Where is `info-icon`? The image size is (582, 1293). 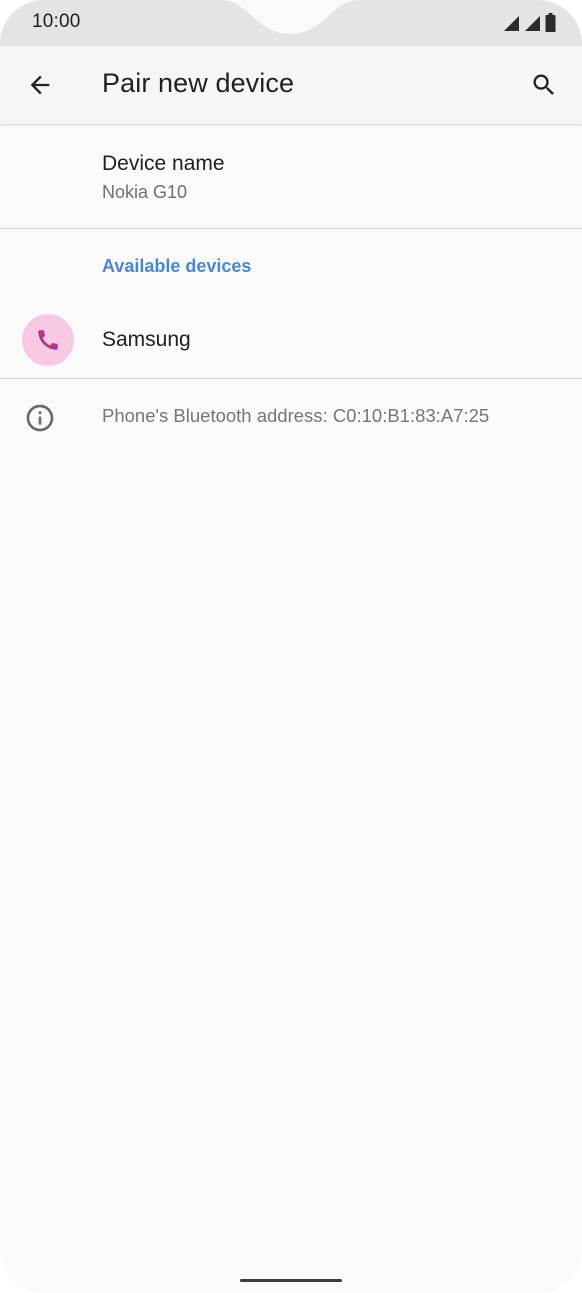 info-icon is located at coordinates (40, 418).